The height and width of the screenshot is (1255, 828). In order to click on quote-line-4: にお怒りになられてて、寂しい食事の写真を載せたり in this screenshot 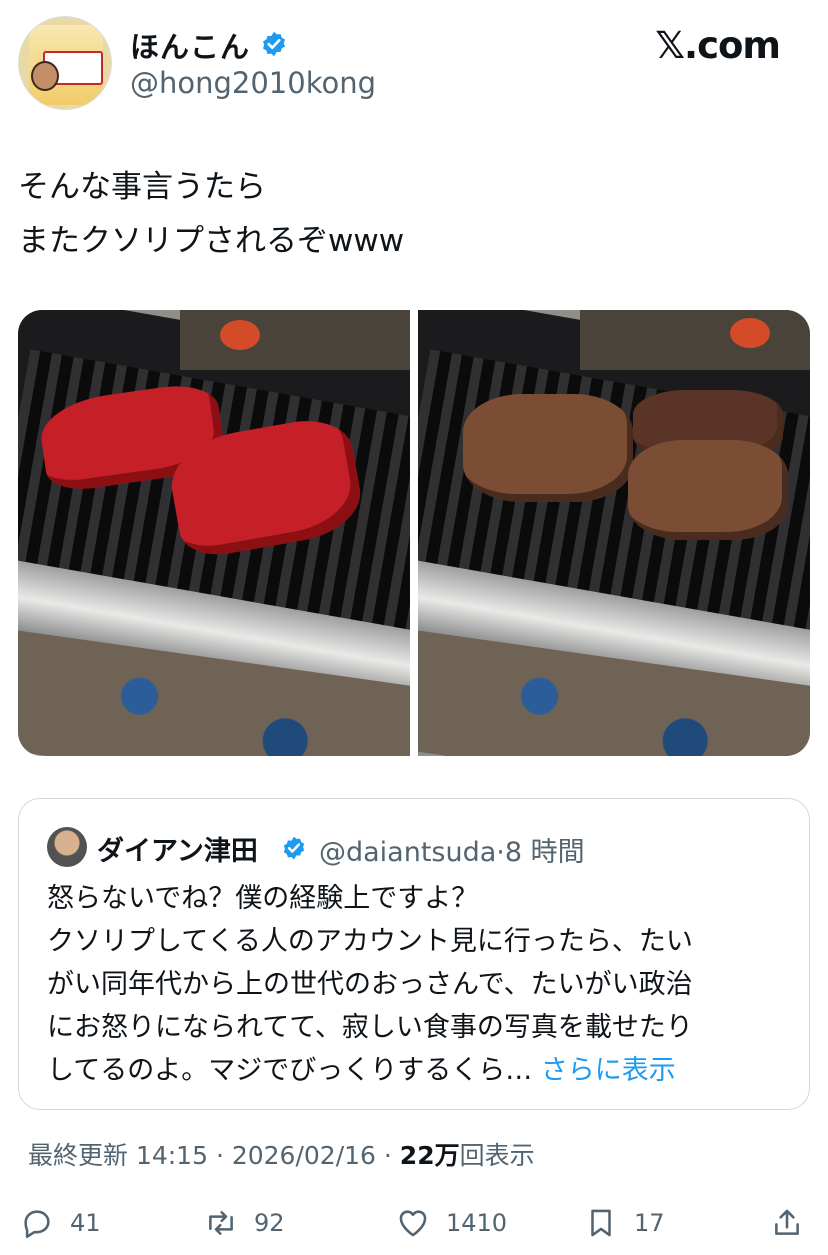, I will do `click(370, 1027)`.